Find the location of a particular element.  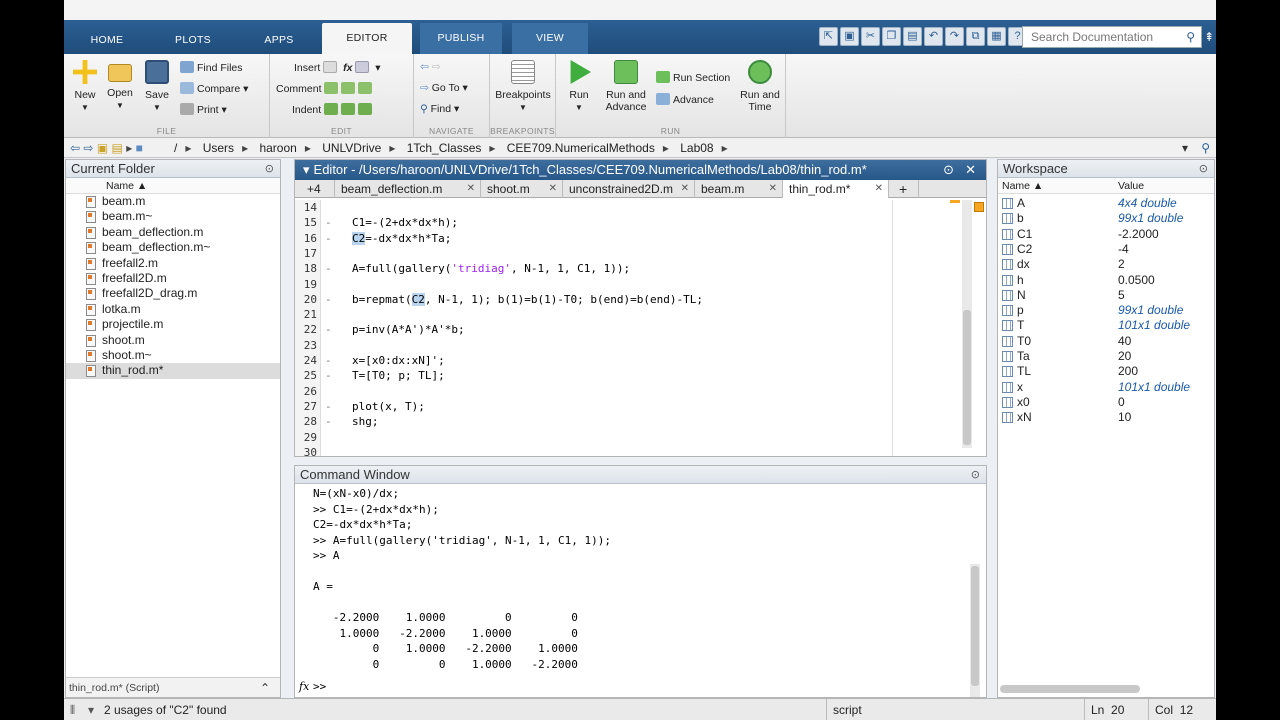

save-button: Save ▼ is located at coordinates (157, 86).